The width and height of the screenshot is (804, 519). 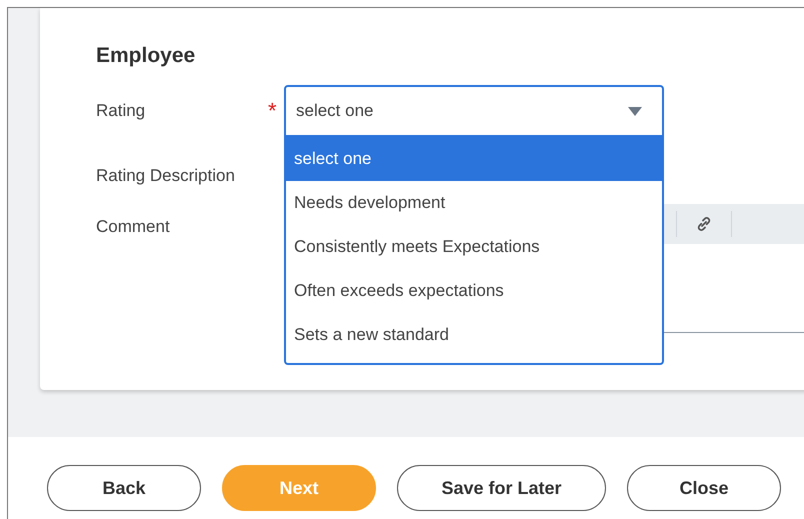 What do you see at coordinates (121, 111) in the screenshot?
I see `field-label: Rating` at bounding box center [121, 111].